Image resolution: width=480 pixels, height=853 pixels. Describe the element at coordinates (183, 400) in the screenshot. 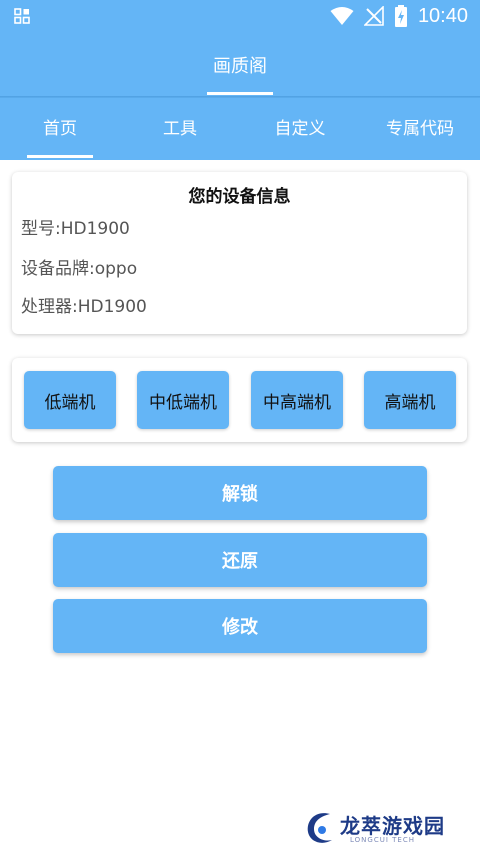

I see `mid-low-end-button: 中低端机` at that location.